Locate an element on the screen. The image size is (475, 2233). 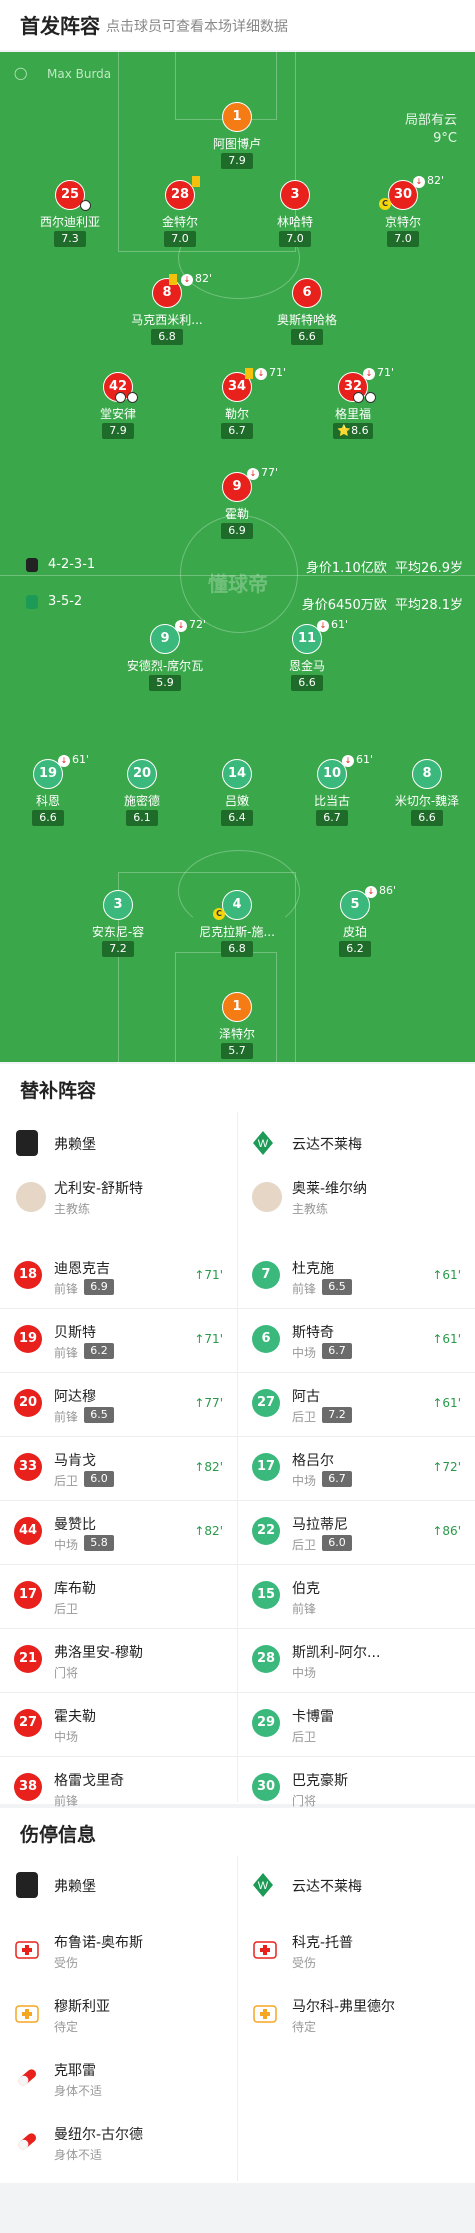
home-player-1: 1 阿图博卢 7.9 is located at coordinates (237, 142).